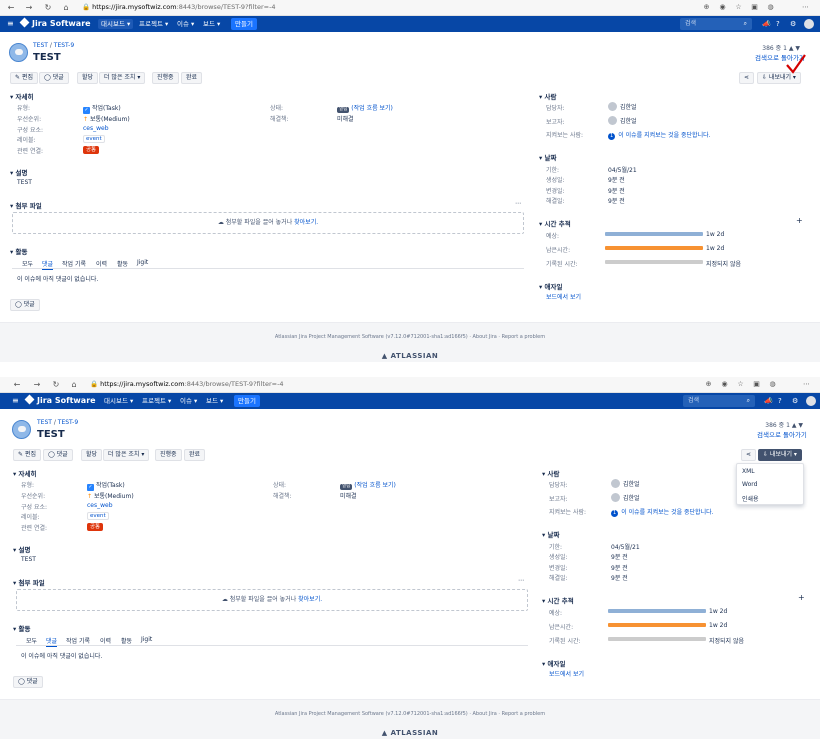  I want to click on more-actions-button: 더 많은 조치 ▾, so click(122, 78).